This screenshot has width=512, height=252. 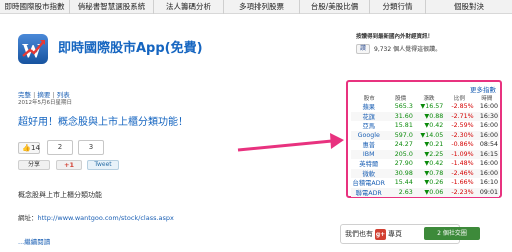 What do you see at coordinates (462, 183) in the screenshot?
I see `stock-percent: -1.66%` at bounding box center [462, 183].